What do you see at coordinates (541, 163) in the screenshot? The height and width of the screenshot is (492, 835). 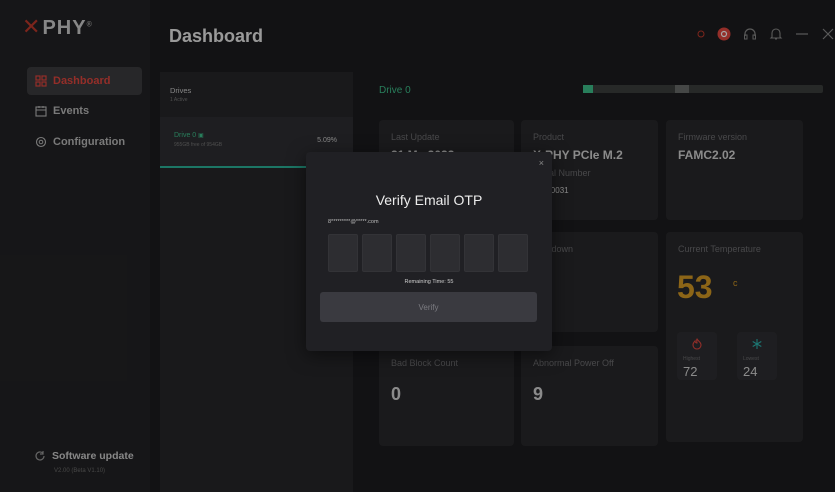 I see `close-icon: ×` at bounding box center [541, 163].